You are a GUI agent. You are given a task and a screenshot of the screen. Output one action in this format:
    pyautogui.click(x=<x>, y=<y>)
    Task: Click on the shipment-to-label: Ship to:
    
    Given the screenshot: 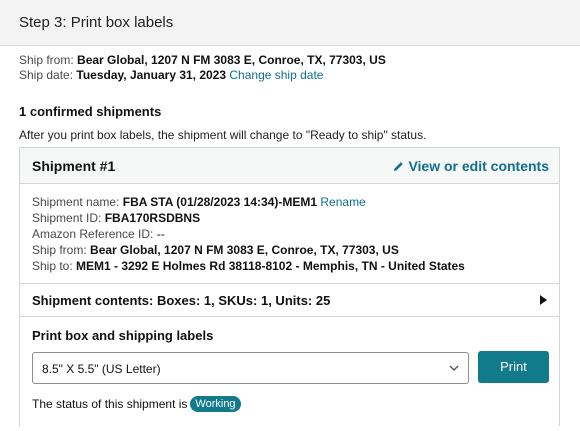 What is the action you would take?
    pyautogui.click(x=52, y=266)
    